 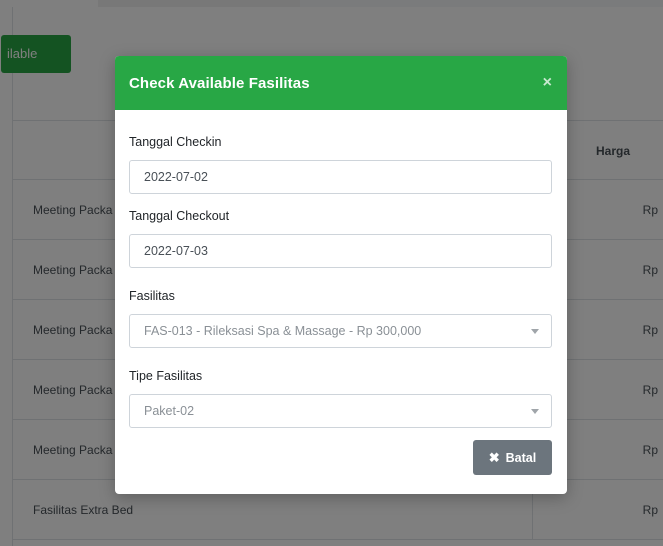 What do you see at coordinates (521, 457) in the screenshot?
I see `cancel-button-label: Batal` at bounding box center [521, 457].